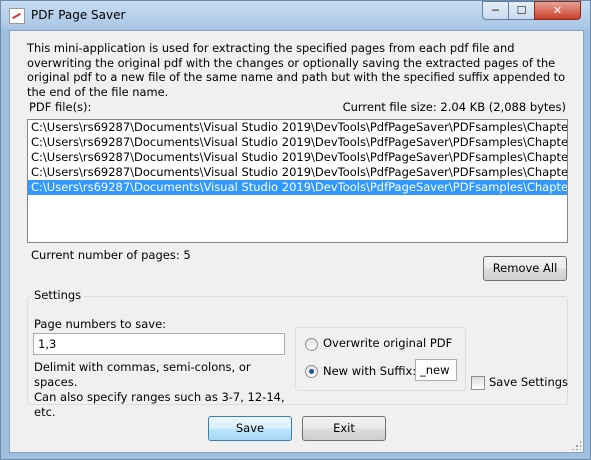 Image resolution: width=591 pixels, height=460 pixels. What do you see at coordinates (311, 344) in the screenshot?
I see `overwrite-radio` at bounding box center [311, 344].